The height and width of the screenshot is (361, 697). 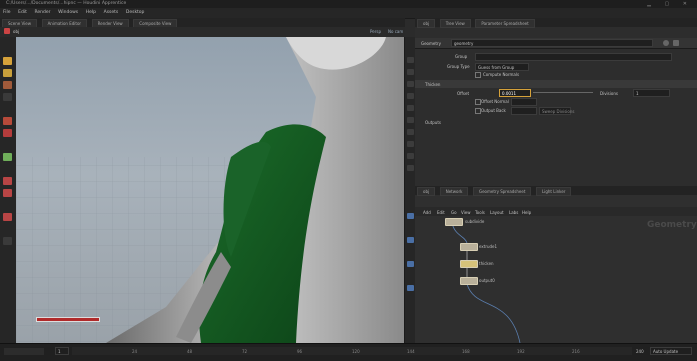 What do you see at coordinates (552, 43) in the screenshot?
I see `node-name-field: geometry` at bounding box center [552, 43].